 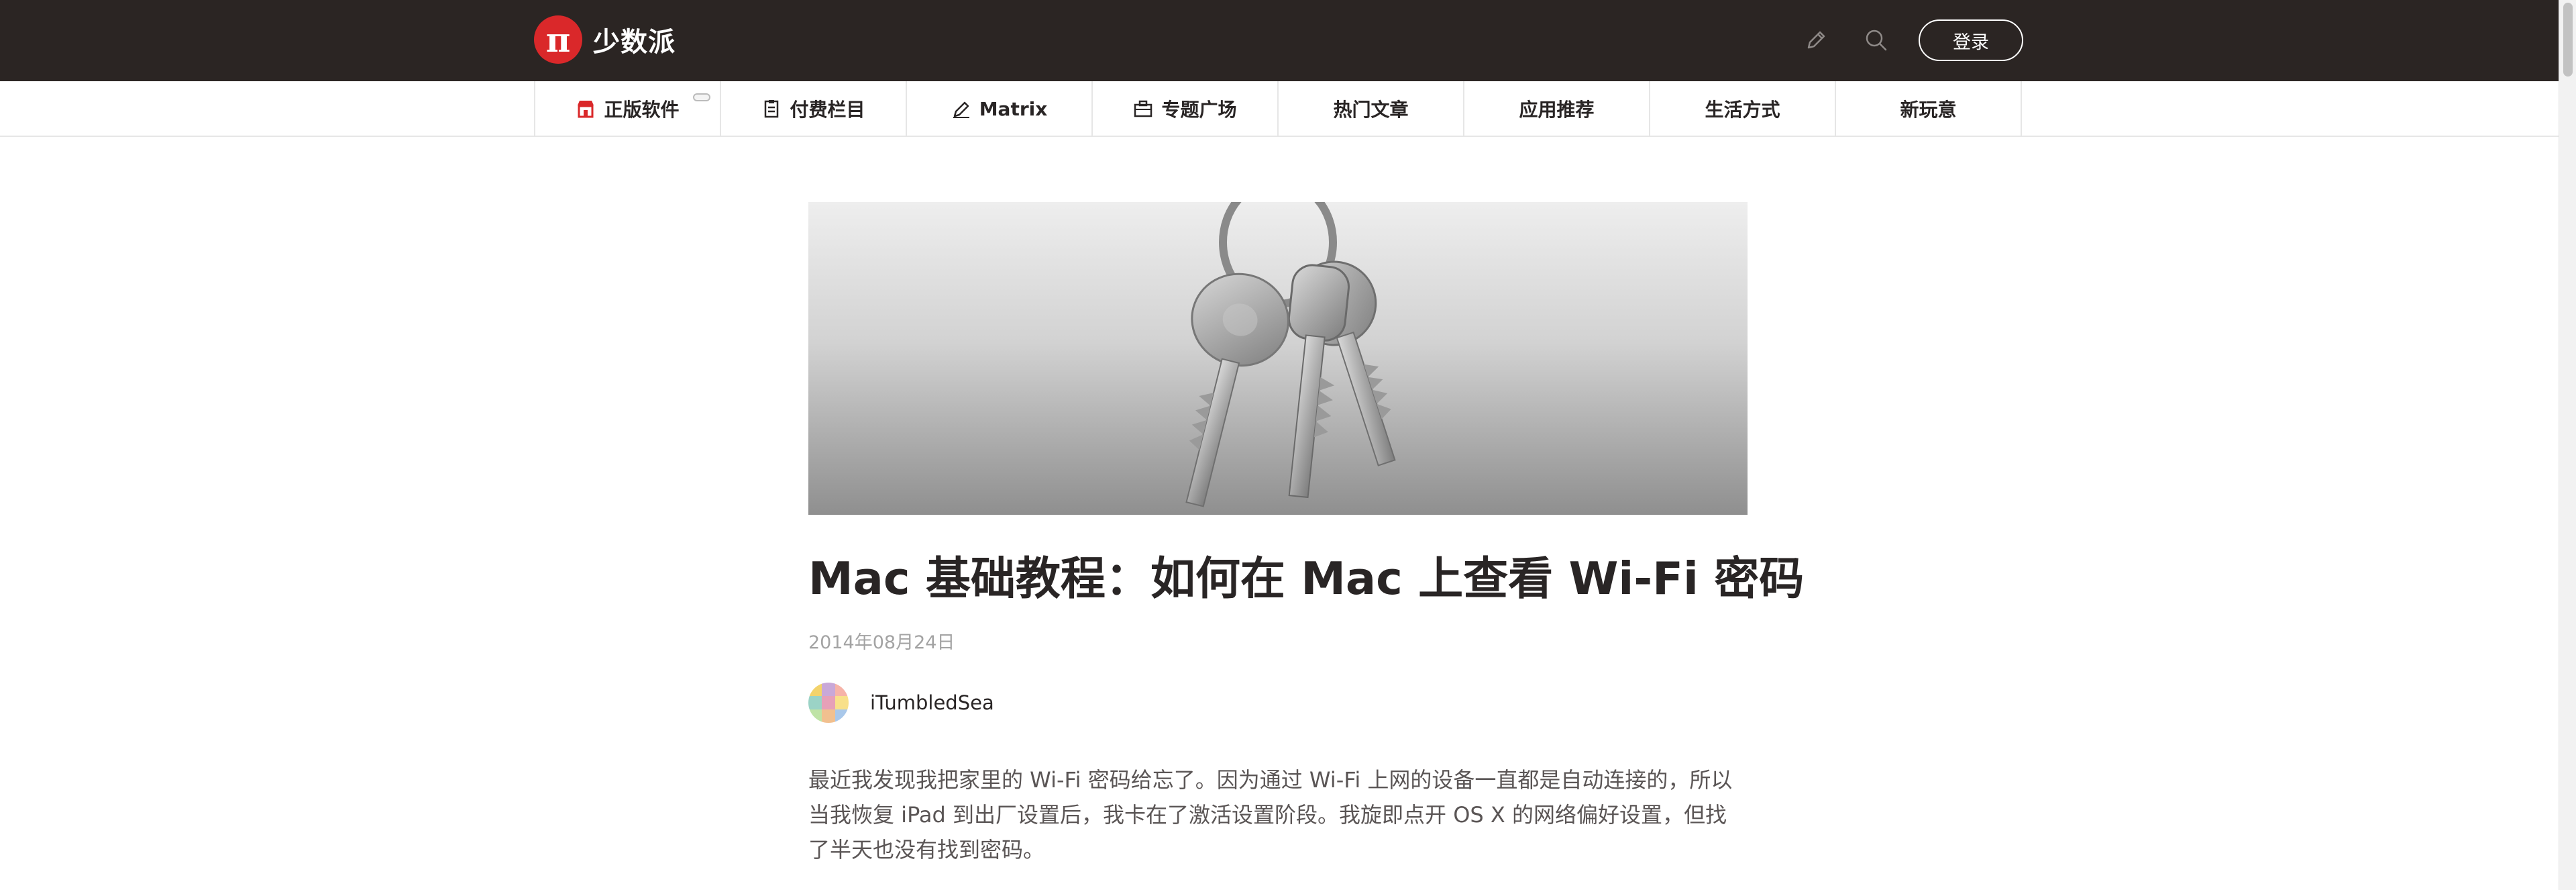 I want to click on pi-logo-icon: π, so click(x=558, y=39).